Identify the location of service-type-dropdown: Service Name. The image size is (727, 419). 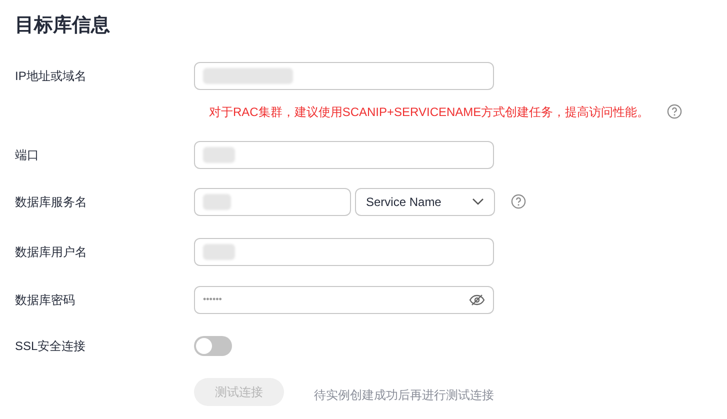
(425, 202).